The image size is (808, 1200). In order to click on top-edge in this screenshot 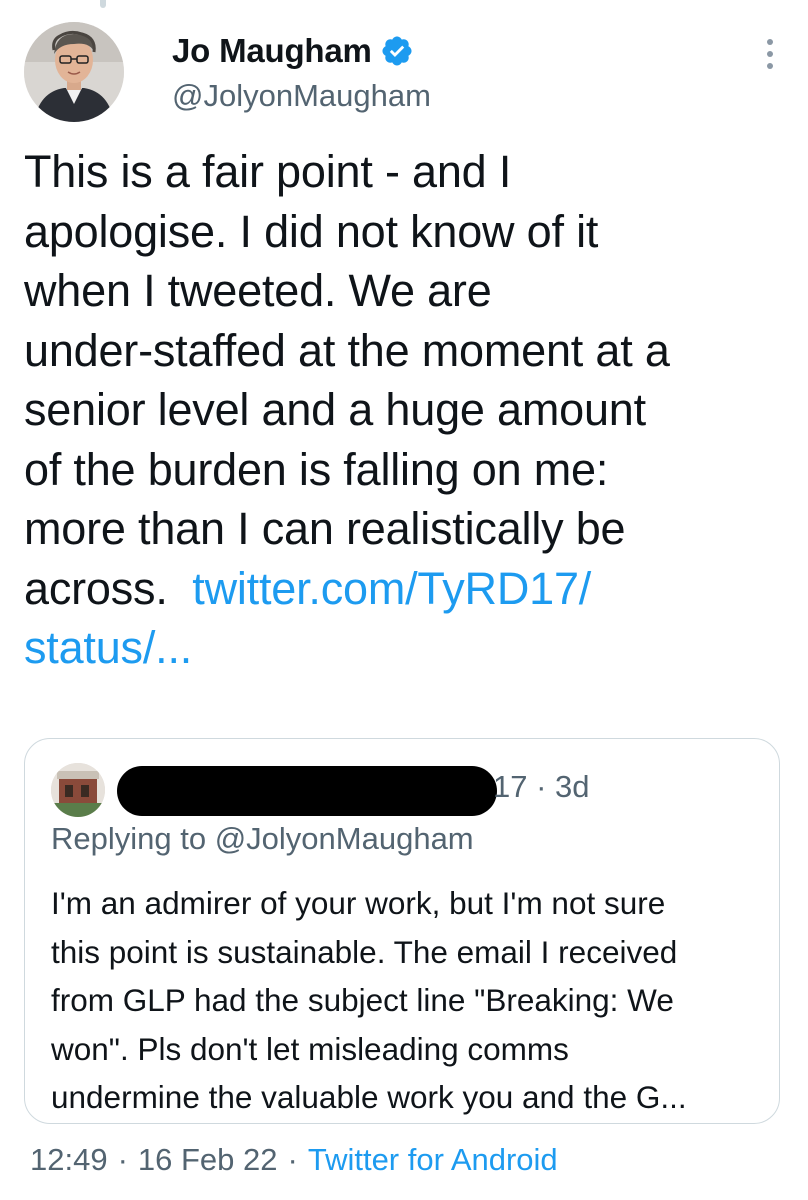, I will do `click(404, 10)`.